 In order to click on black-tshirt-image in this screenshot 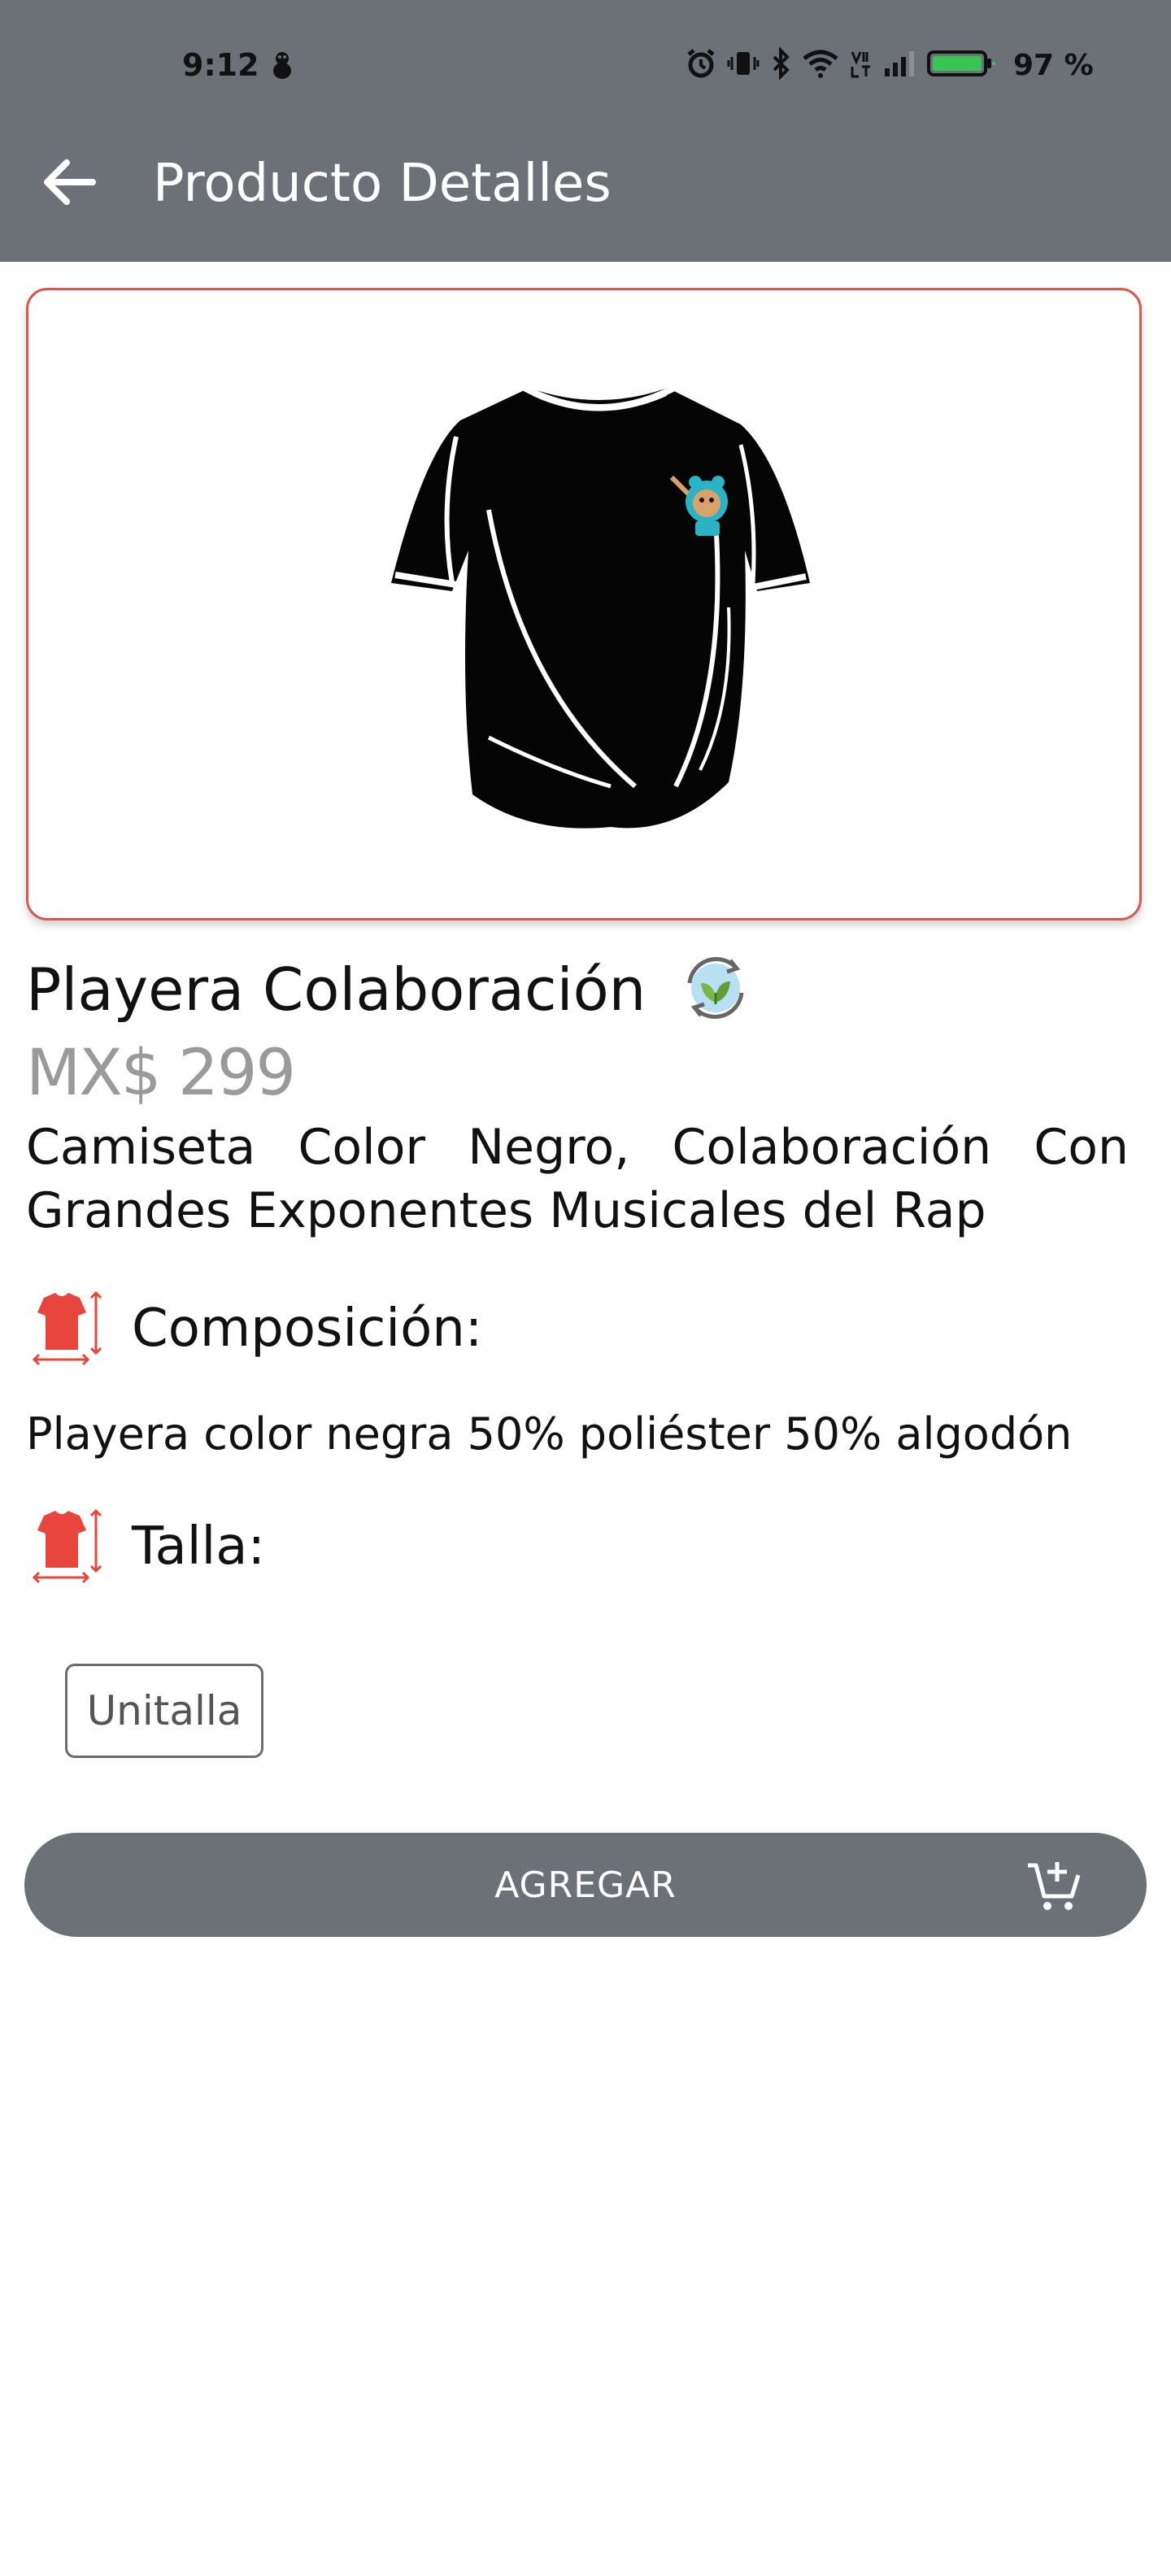, I will do `click(600, 606)`.